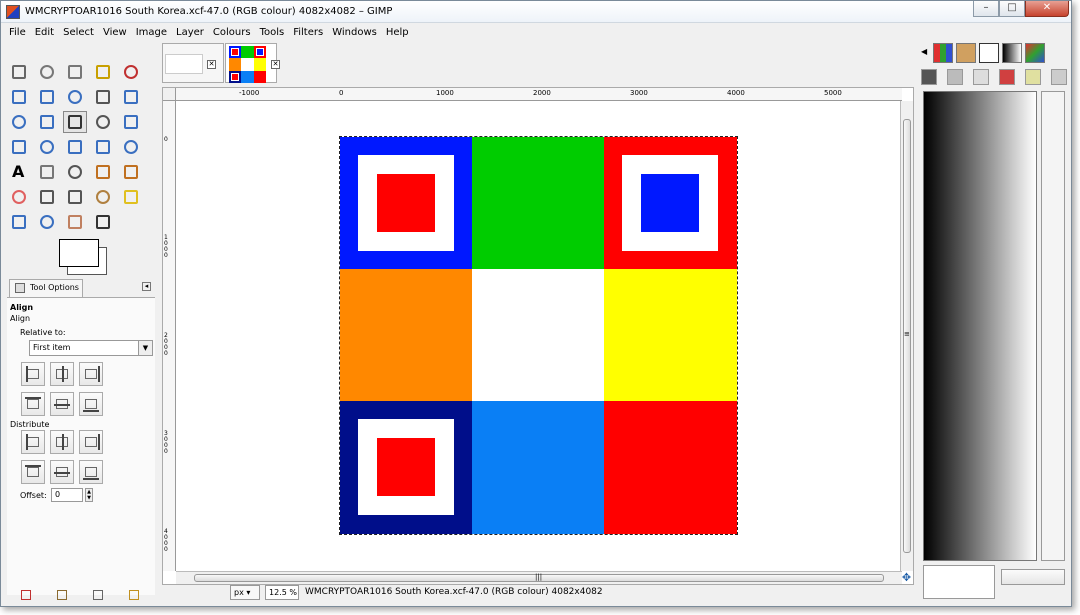 This screenshot has width=1080, height=615. I want to click on zoom-select: 12.5 %, so click(282, 592).